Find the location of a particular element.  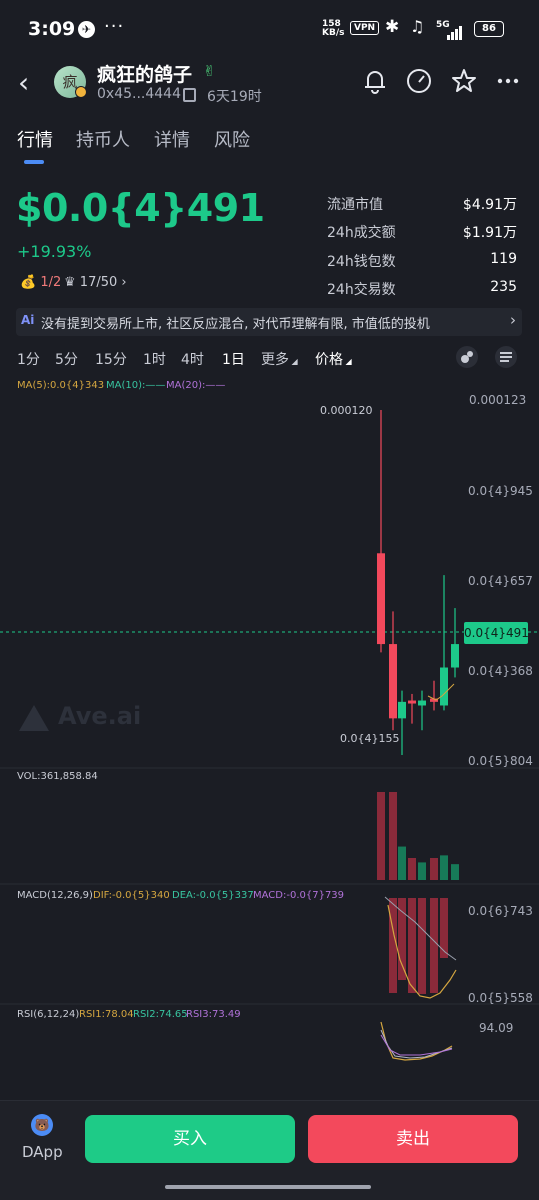

ai-icon: Ai is located at coordinates (28, 320).